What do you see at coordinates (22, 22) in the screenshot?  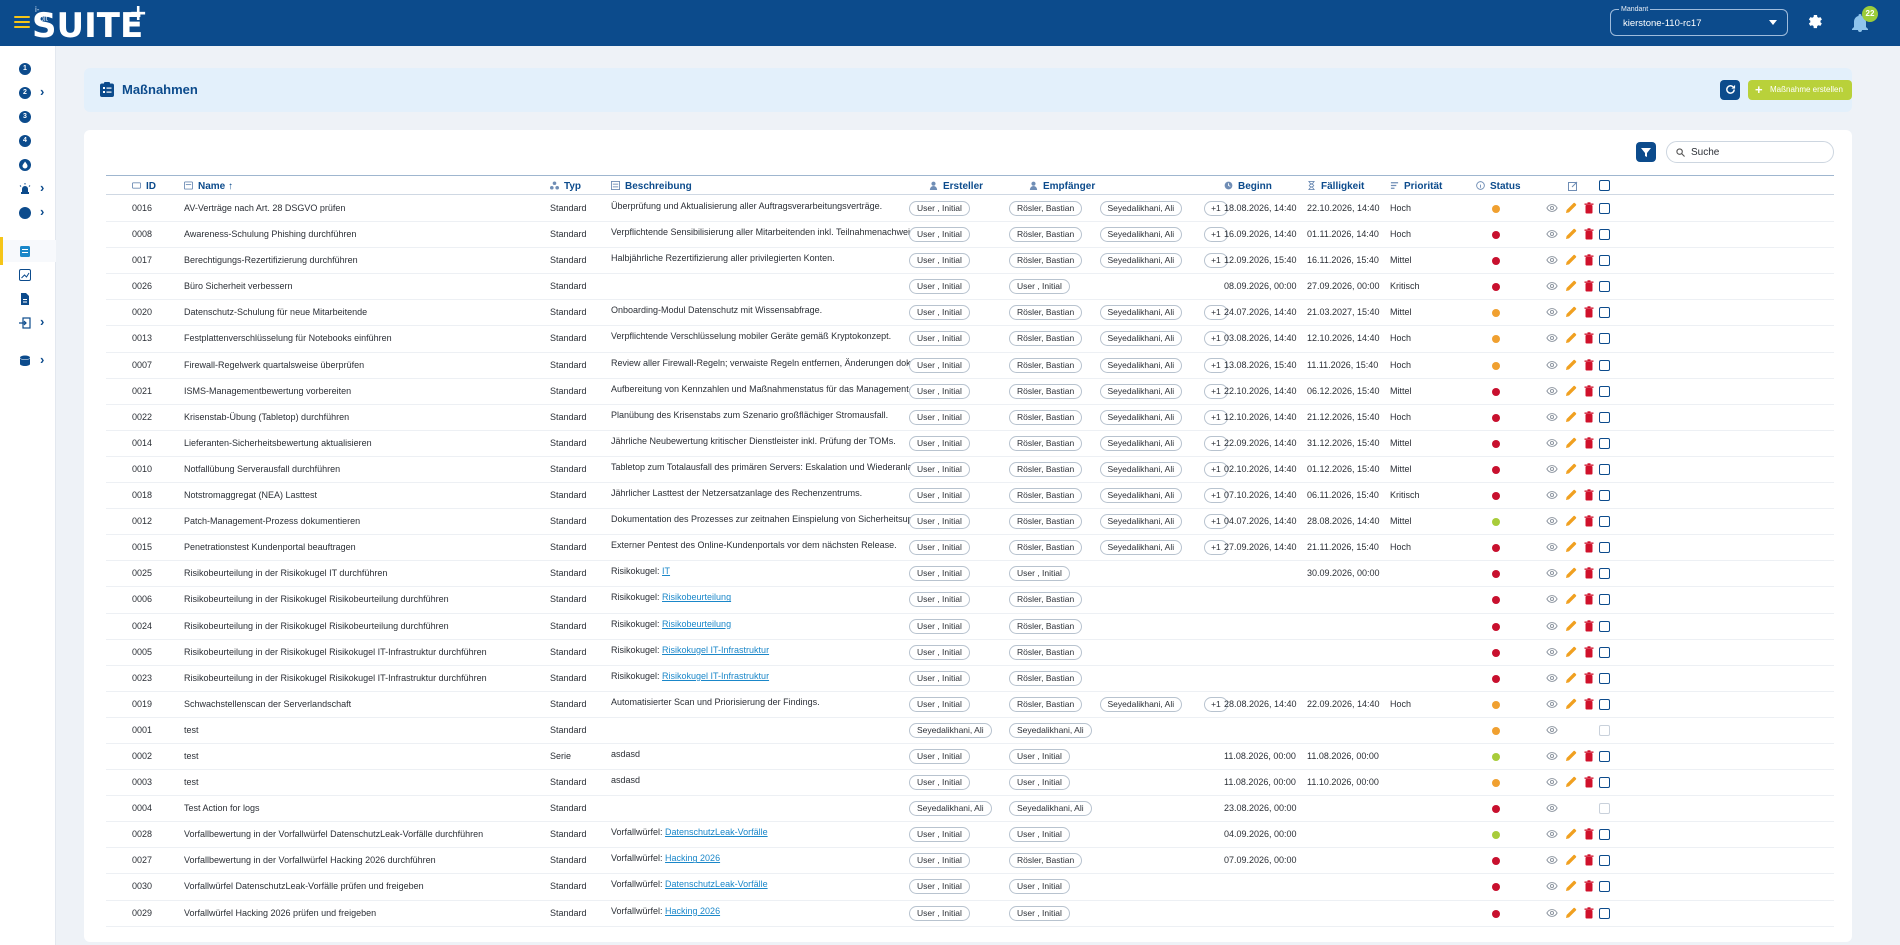 I see `menu-icon` at bounding box center [22, 22].